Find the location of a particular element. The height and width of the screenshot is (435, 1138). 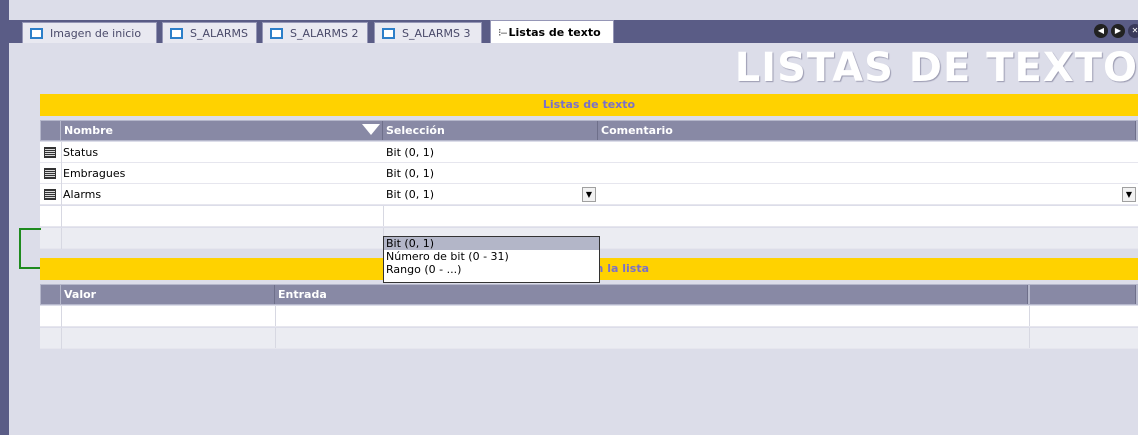

tab-label: S_ALARMS 3 is located at coordinates (436, 33).